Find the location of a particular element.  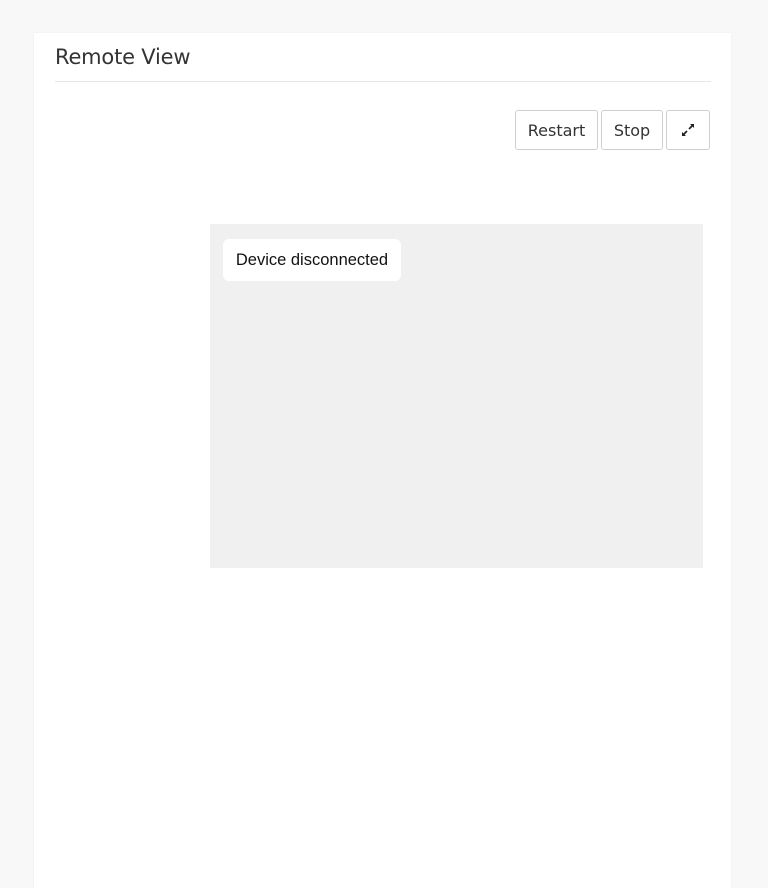

stop-button: Stop is located at coordinates (632, 130).